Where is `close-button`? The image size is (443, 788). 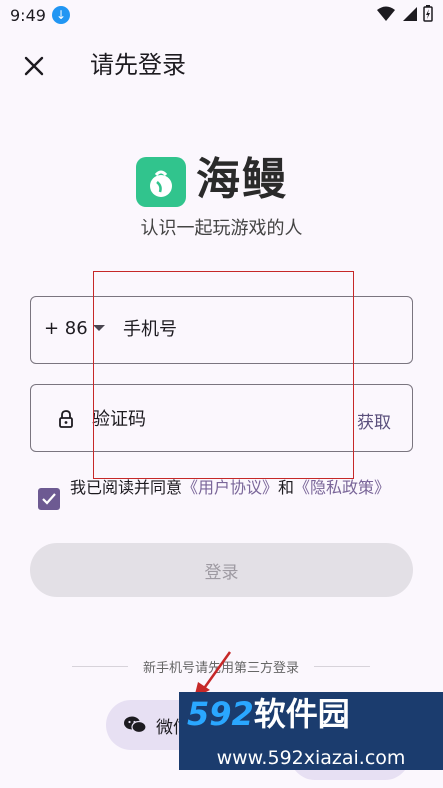
close-button is located at coordinates (34, 66).